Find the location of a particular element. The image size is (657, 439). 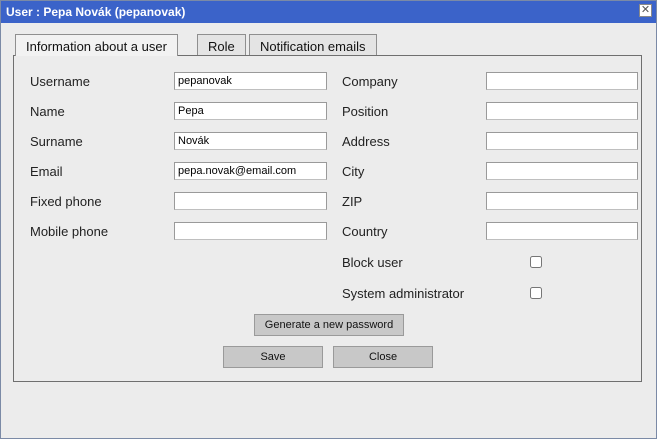

company-label: Company is located at coordinates (370, 81).